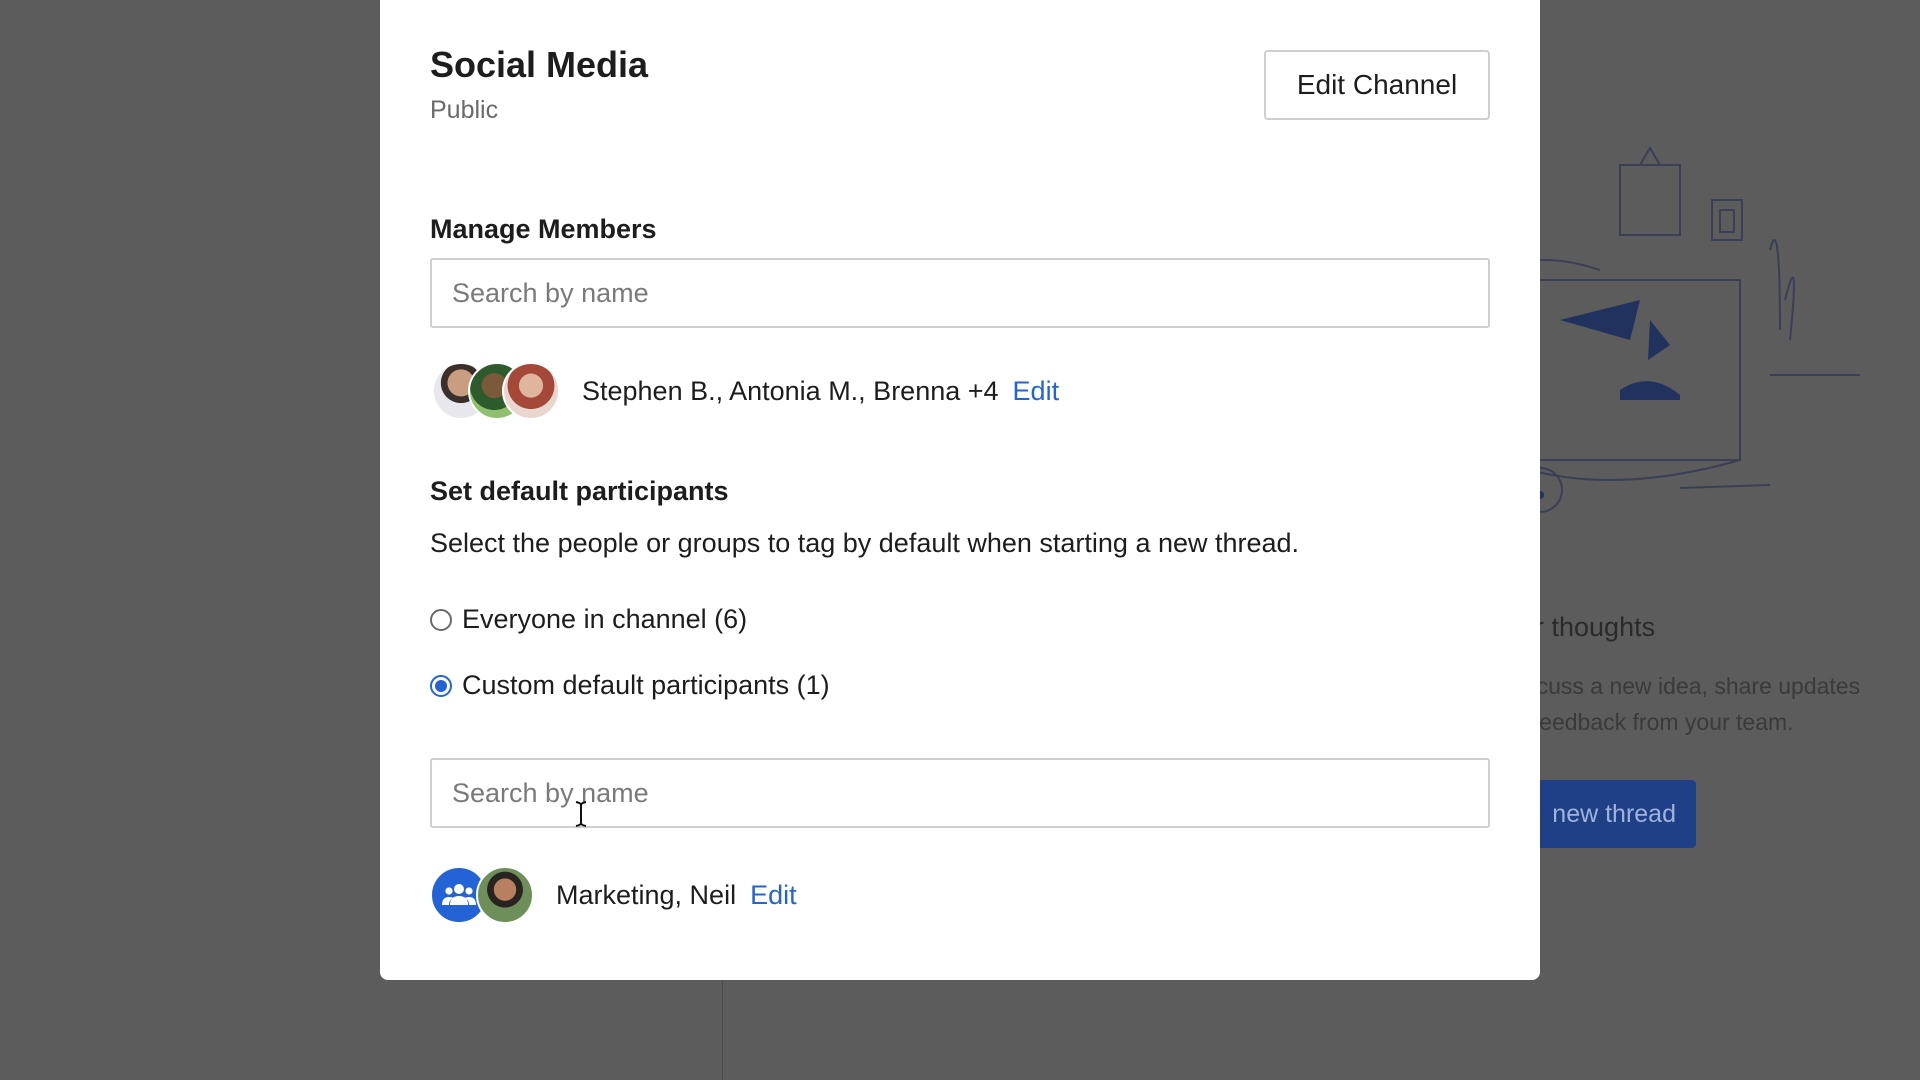 This screenshot has width=1920, height=1080. What do you see at coordinates (441, 619) in the screenshot?
I see `radio-unchecked-icon` at bounding box center [441, 619].